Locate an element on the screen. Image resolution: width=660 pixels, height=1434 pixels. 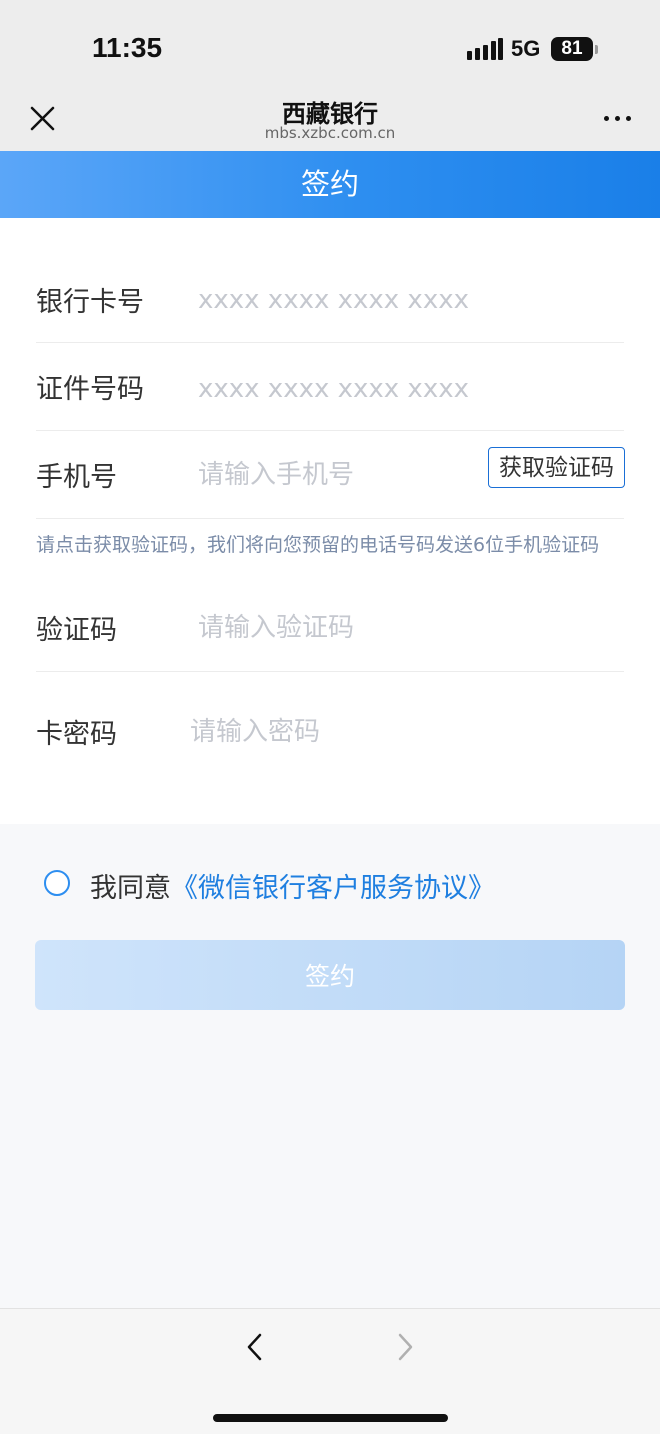
code-row: 验证码 is located at coordinates (330, 627).